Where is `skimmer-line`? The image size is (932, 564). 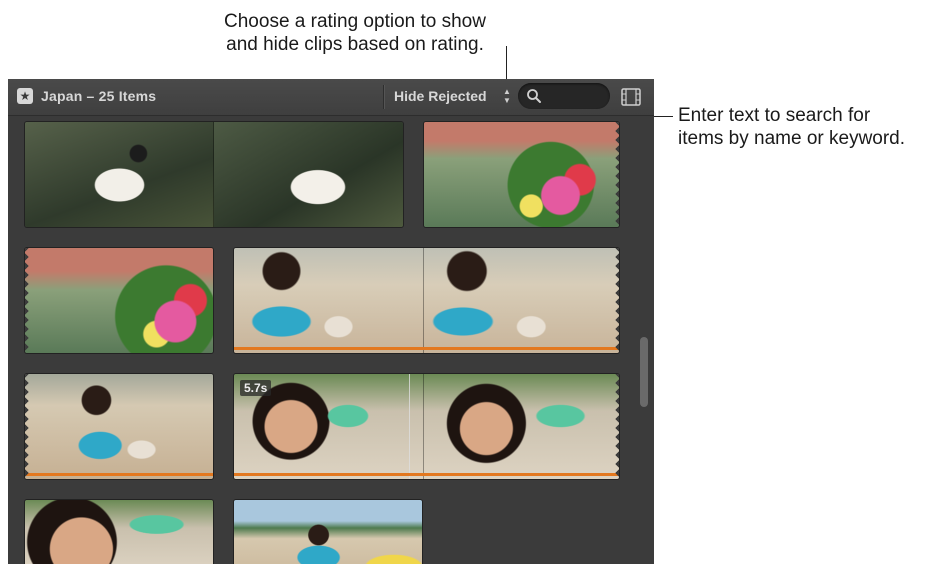
skimmer-line is located at coordinates (409, 426).